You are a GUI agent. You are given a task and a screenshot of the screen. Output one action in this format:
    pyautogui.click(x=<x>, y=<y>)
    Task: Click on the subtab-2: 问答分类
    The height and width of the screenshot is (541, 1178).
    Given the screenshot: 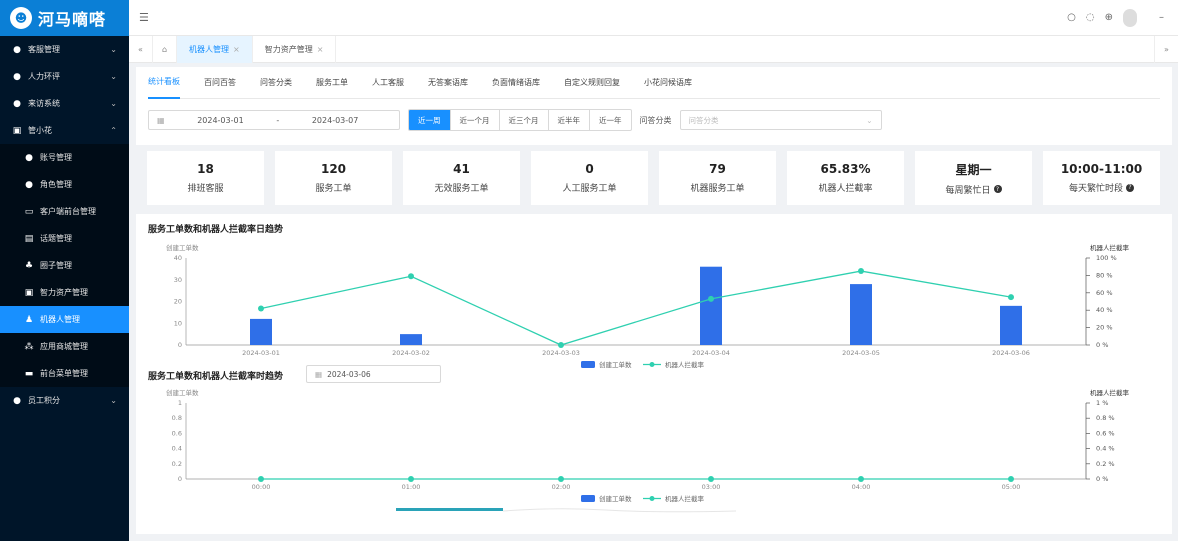 What is the action you would take?
    pyautogui.click(x=276, y=83)
    